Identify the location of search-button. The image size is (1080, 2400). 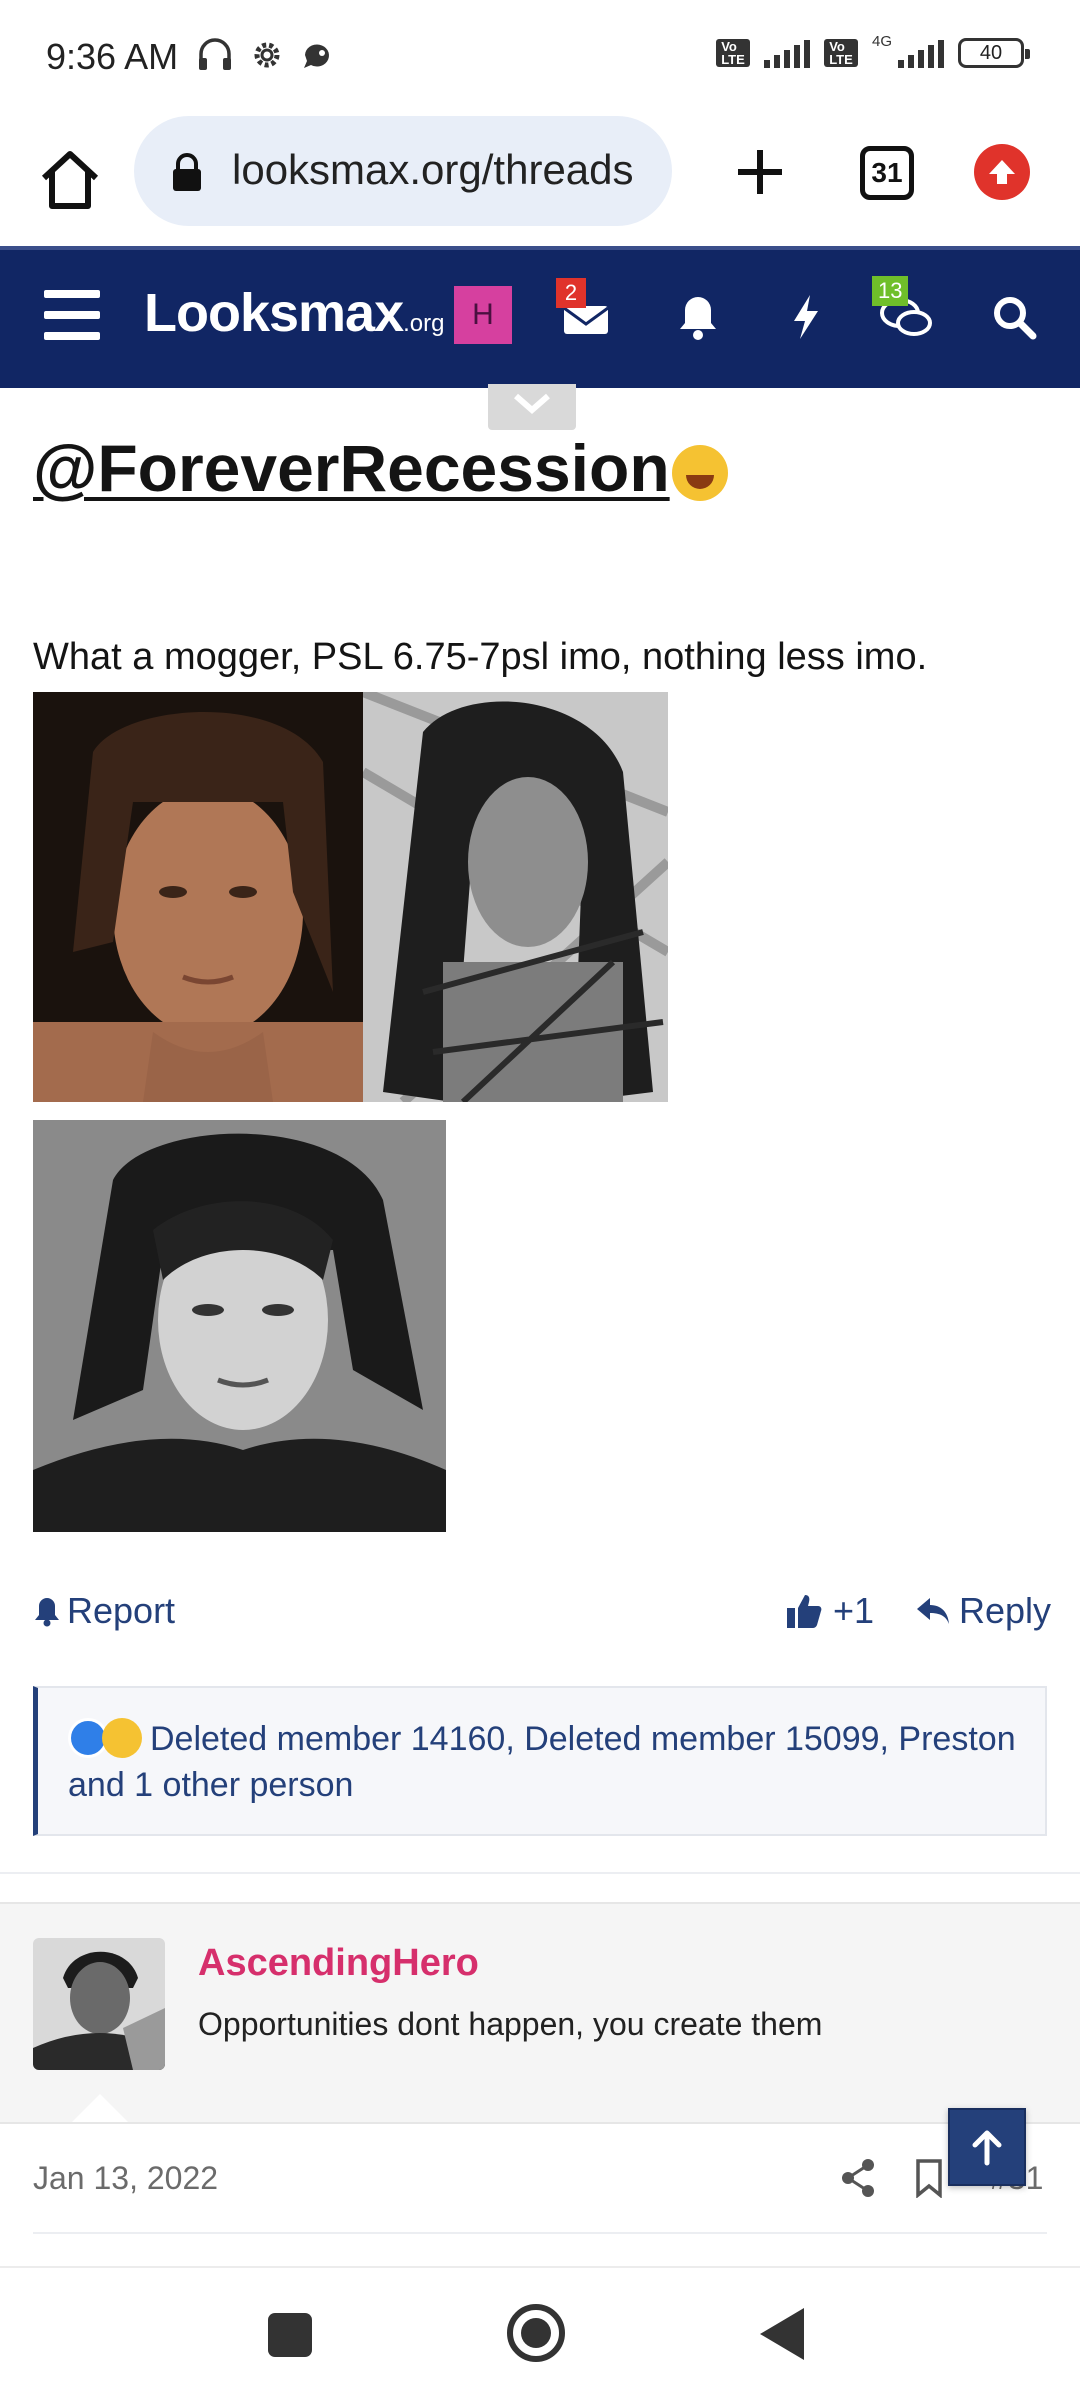
(1014, 317).